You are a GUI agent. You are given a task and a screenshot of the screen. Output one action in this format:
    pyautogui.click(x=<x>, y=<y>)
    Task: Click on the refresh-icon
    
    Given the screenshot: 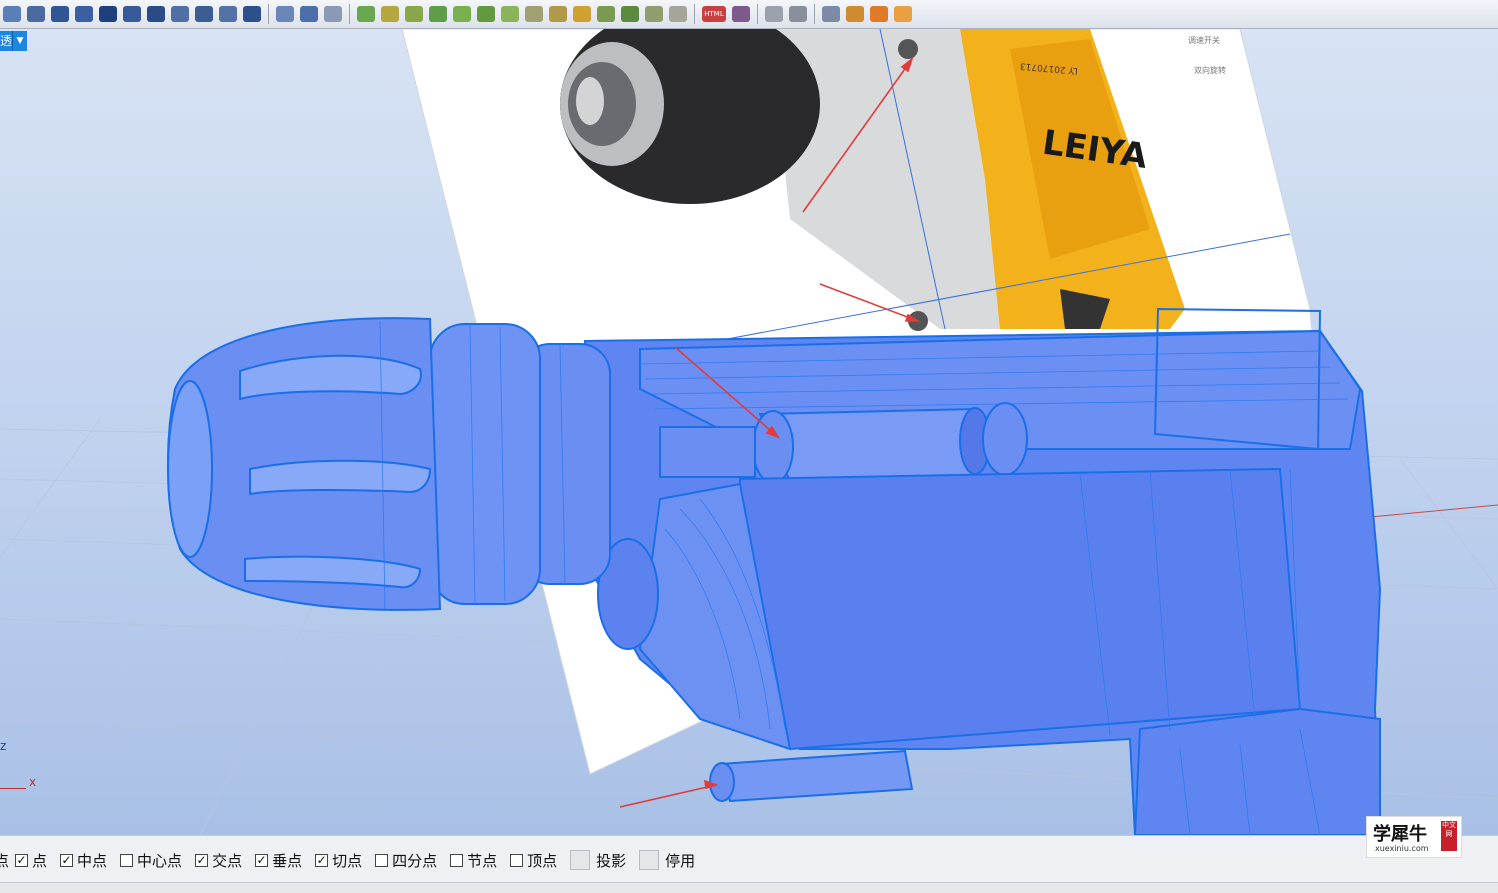 What is the action you would take?
    pyautogui.click(x=879, y=14)
    